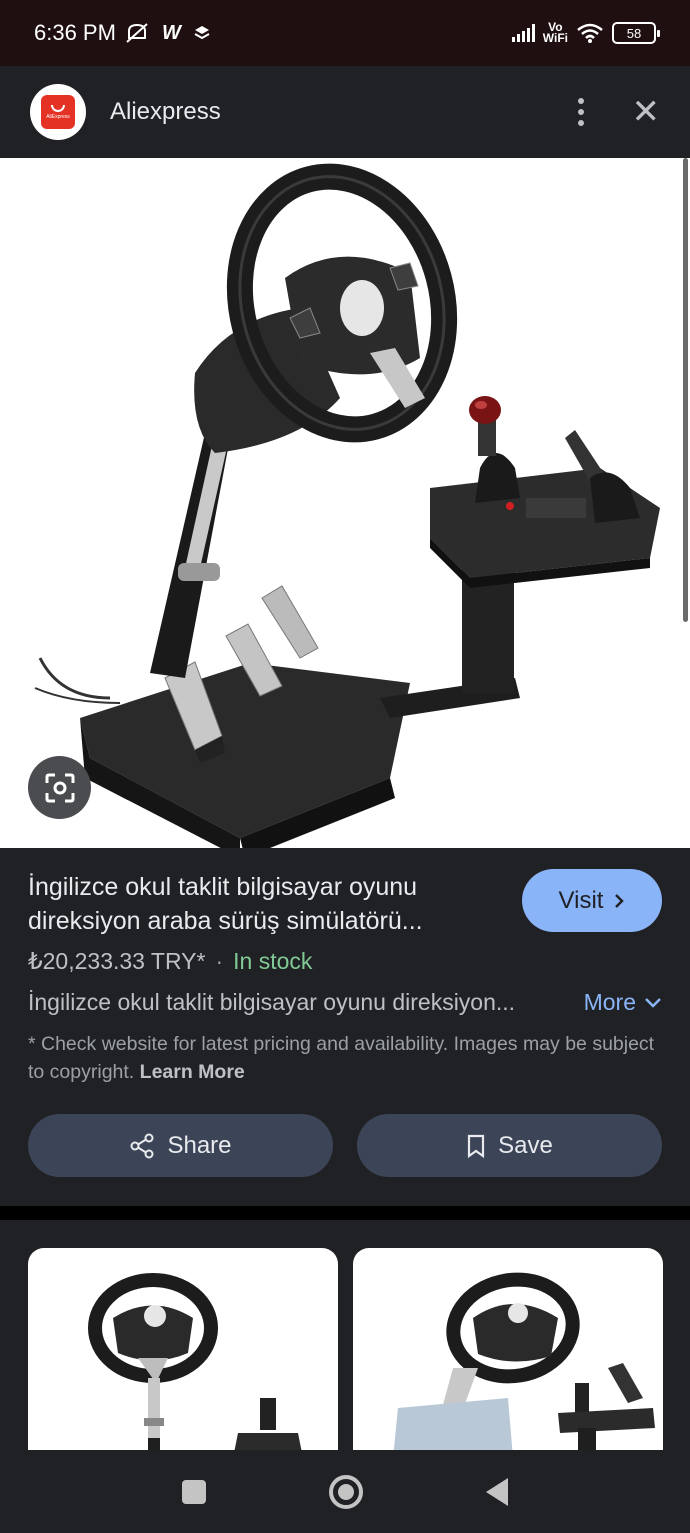 This screenshot has height=1533, width=690. I want to click on save-button: Save, so click(509, 1145).